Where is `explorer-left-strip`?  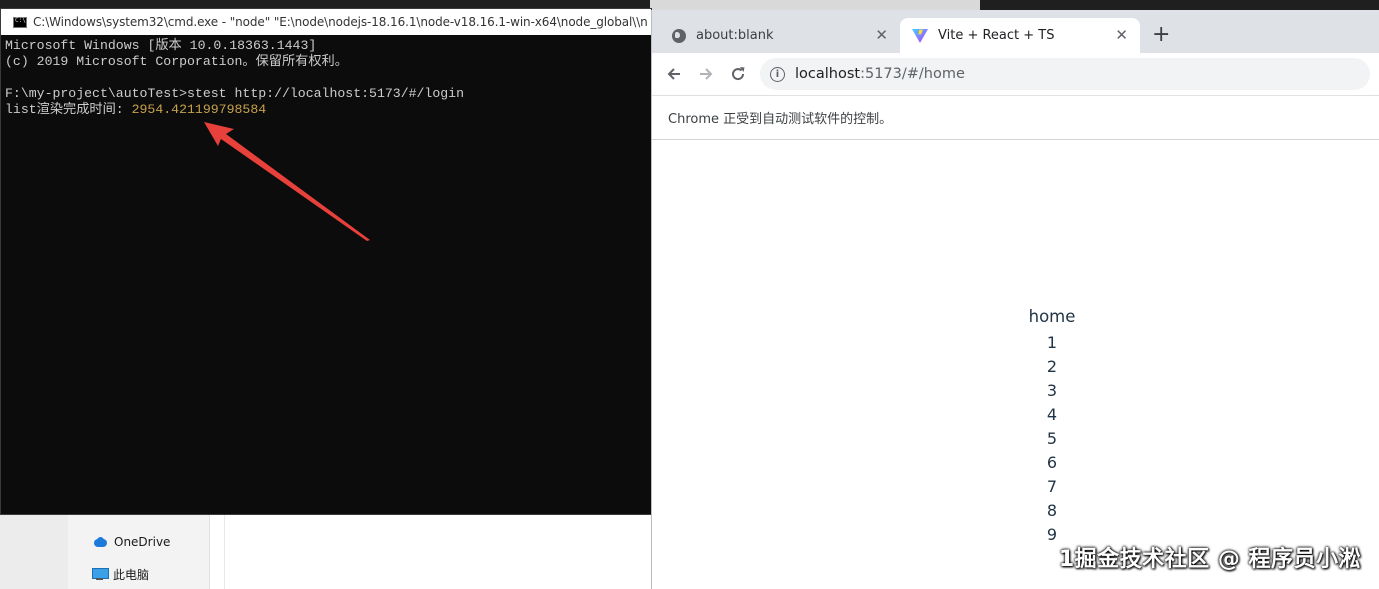 explorer-left-strip is located at coordinates (34, 551).